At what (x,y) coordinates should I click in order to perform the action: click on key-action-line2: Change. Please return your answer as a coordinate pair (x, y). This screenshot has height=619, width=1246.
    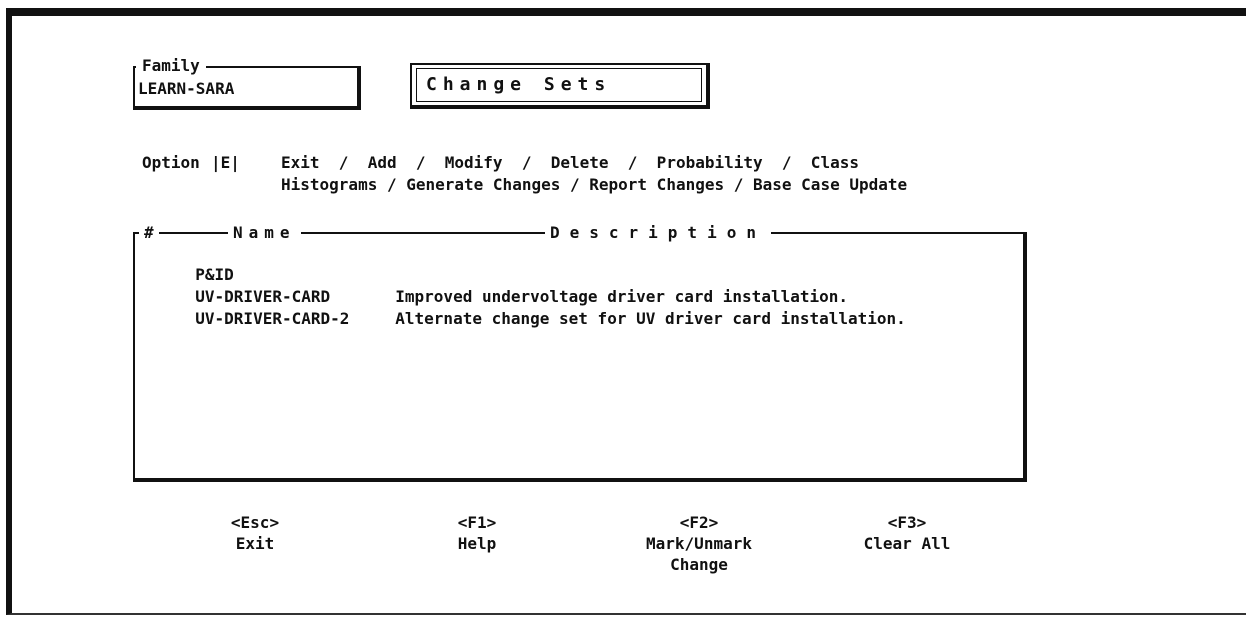
    Looking at the image, I should click on (699, 564).